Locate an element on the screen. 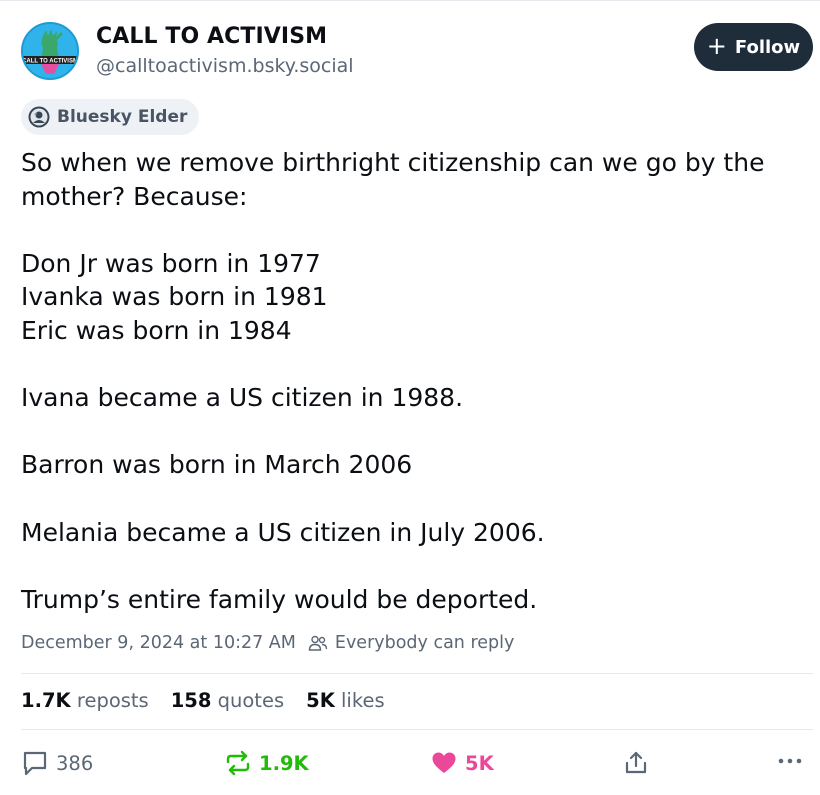 This screenshot has height=795, width=820. post-line: Eric was born in 1984 is located at coordinates (156, 330).